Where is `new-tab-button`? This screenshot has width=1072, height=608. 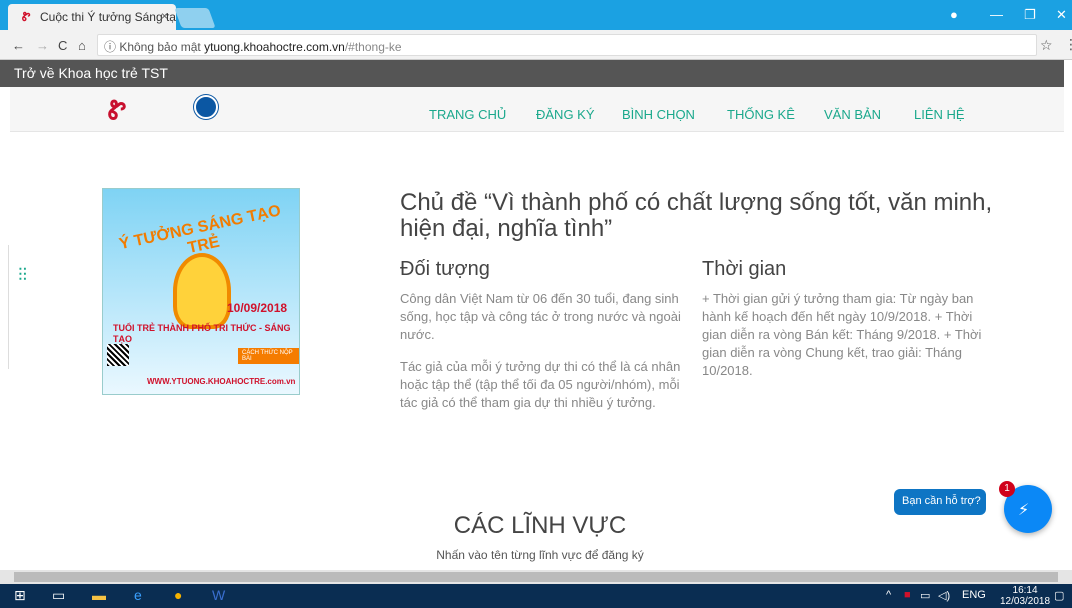 new-tab-button is located at coordinates (195, 18).